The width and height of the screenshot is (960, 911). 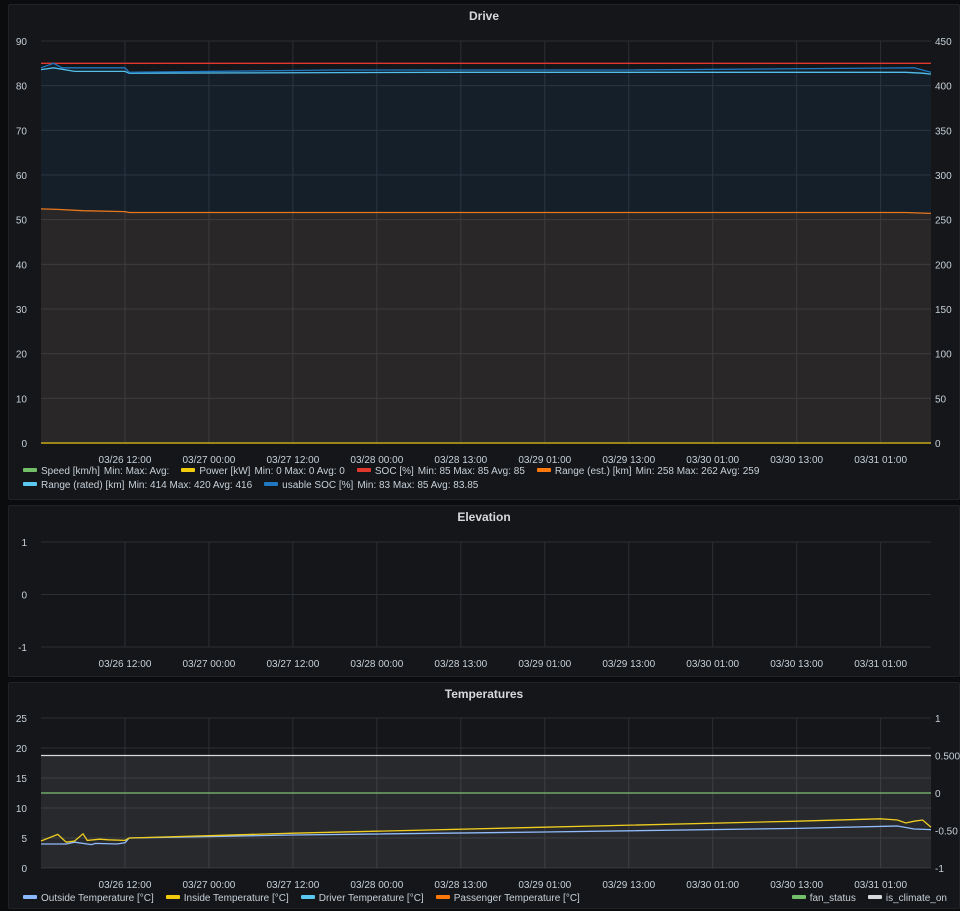 What do you see at coordinates (22, 779) in the screenshot?
I see `temperatures-y-tick-label: 15` at bounding box center [22, 779].